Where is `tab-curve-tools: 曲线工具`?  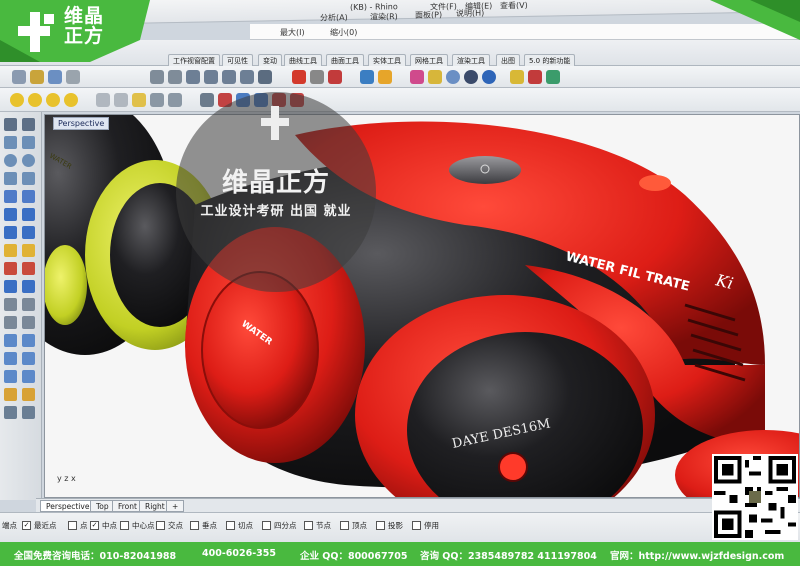 tab-curve-tools: 曲线工具 is located at coordinates (303, 60).